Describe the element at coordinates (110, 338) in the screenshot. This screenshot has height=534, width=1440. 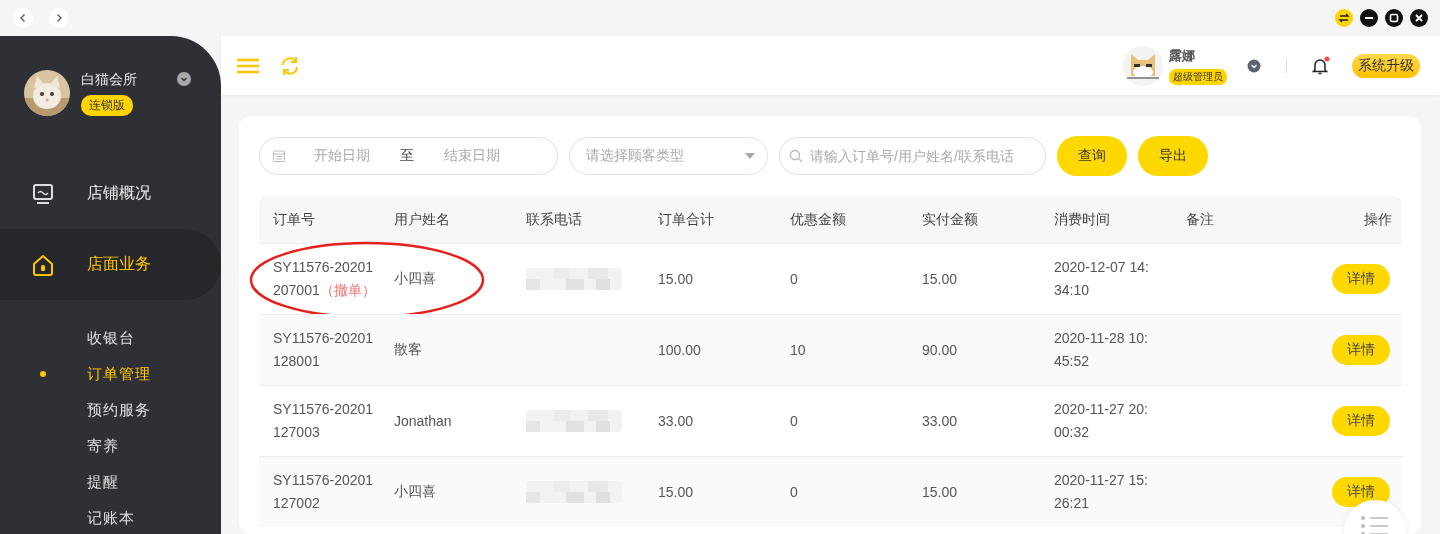
I see `submenu-item: 收银台` at that location.